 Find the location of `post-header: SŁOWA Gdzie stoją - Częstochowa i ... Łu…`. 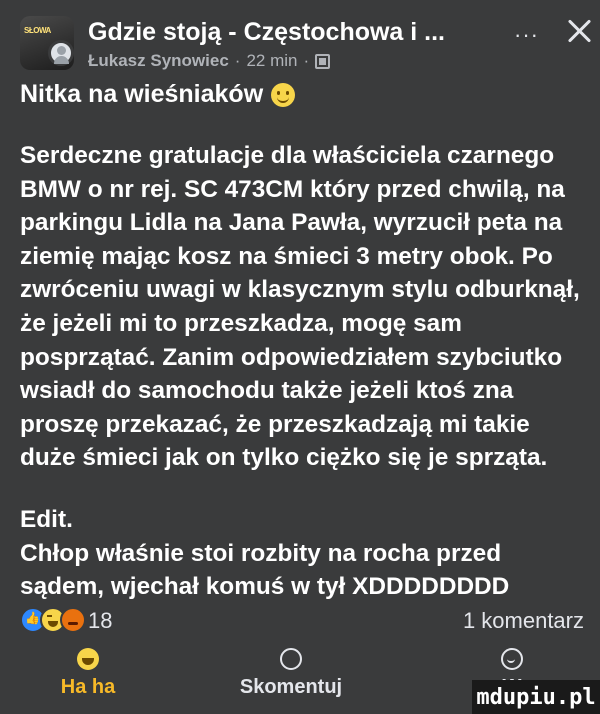

post-header: SŁOWA Gdzie stoją - Częstochowa i ... Łu… is located at coordinates (303, 44).